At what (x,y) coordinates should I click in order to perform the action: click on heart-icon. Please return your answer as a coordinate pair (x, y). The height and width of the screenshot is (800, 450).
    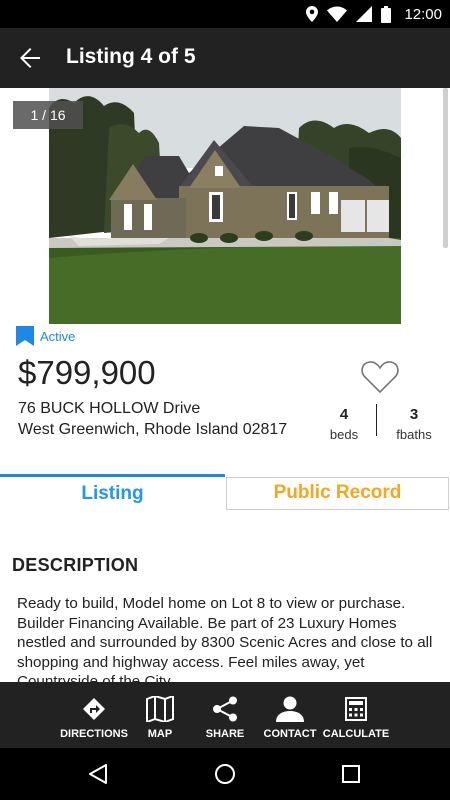
    Looking at the image, I should click on (380, 377).